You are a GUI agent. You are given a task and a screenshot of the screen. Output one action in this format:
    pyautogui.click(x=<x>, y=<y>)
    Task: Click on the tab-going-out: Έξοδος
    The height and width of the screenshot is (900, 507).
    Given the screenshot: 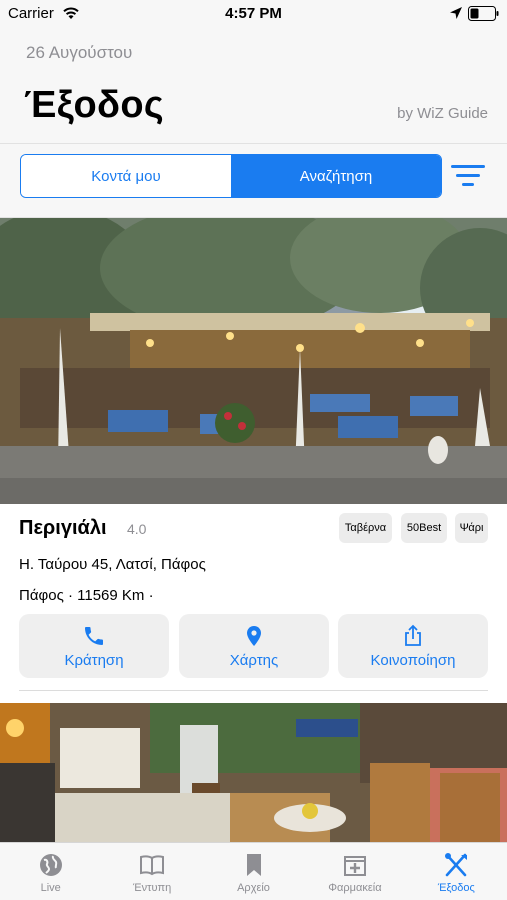 What is the action you would take?
    pyautogui.click(x=456, y=871)
    